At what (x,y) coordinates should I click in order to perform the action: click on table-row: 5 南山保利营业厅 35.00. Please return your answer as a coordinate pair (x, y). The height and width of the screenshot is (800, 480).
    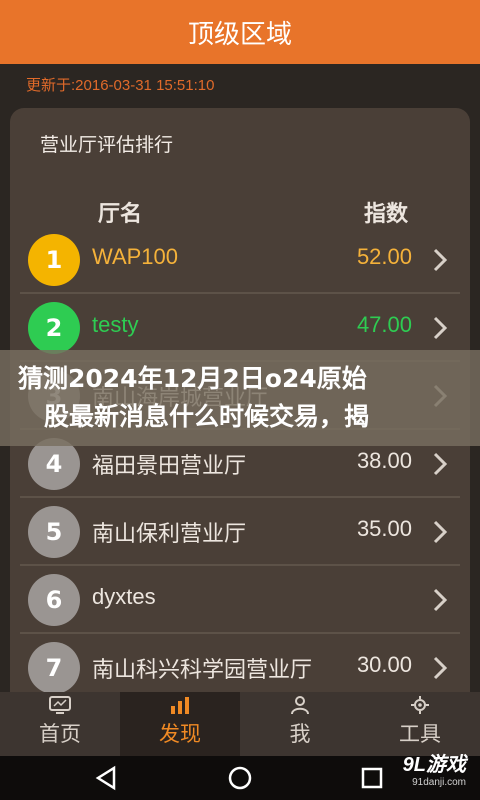
    Looking at the image, I should click on (240, 532).